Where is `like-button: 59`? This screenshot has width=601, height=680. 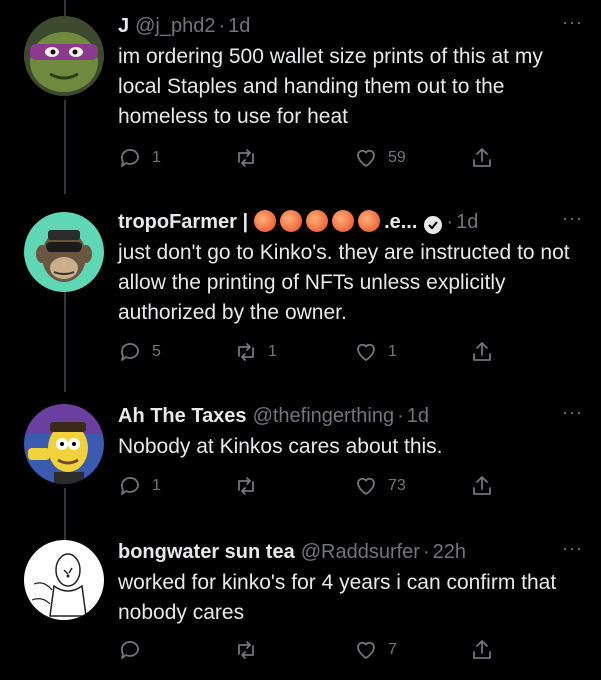
like-button: 59 is located at coordinates (380, 158).